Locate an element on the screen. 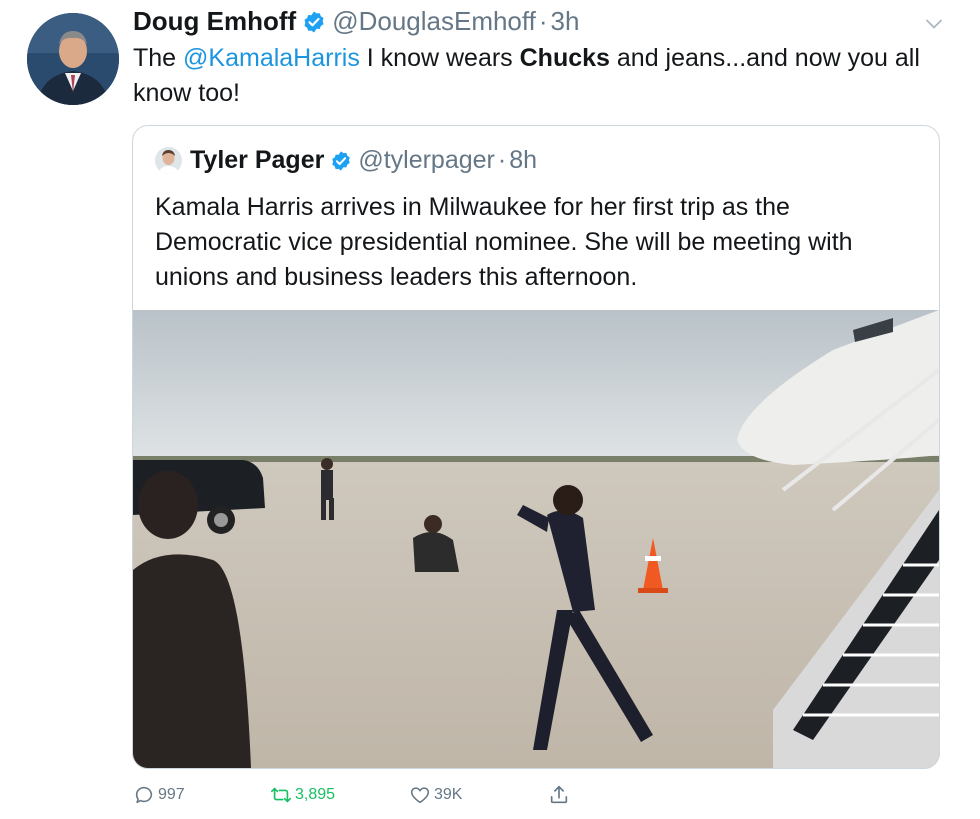  author-avatar is located at coordinates (73, 59).